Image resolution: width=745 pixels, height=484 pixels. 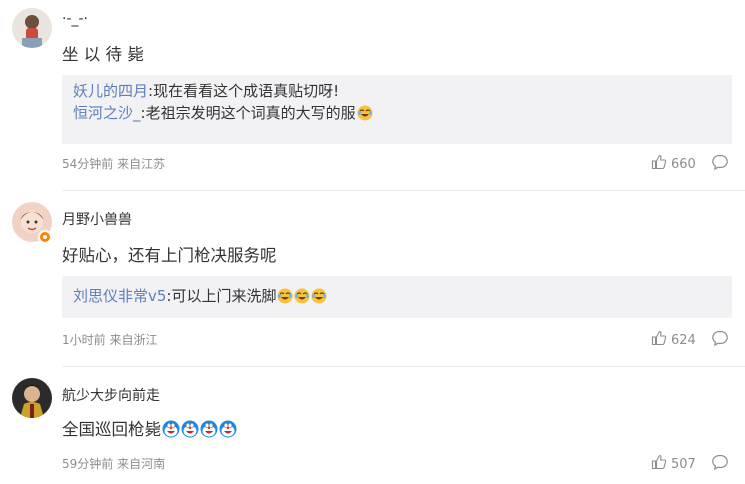 What do you see at coordinates (683, 340) in the screenshot?
I see `like-count: 624` at bounding box center [683, 340].